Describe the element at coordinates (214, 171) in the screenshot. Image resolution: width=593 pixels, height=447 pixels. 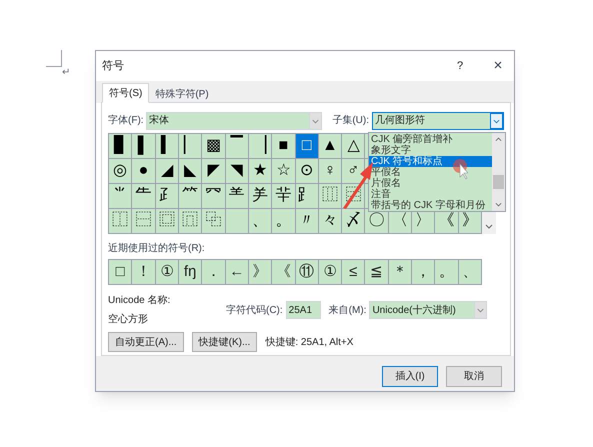
I see `symbol-cell: ◤` at that location.